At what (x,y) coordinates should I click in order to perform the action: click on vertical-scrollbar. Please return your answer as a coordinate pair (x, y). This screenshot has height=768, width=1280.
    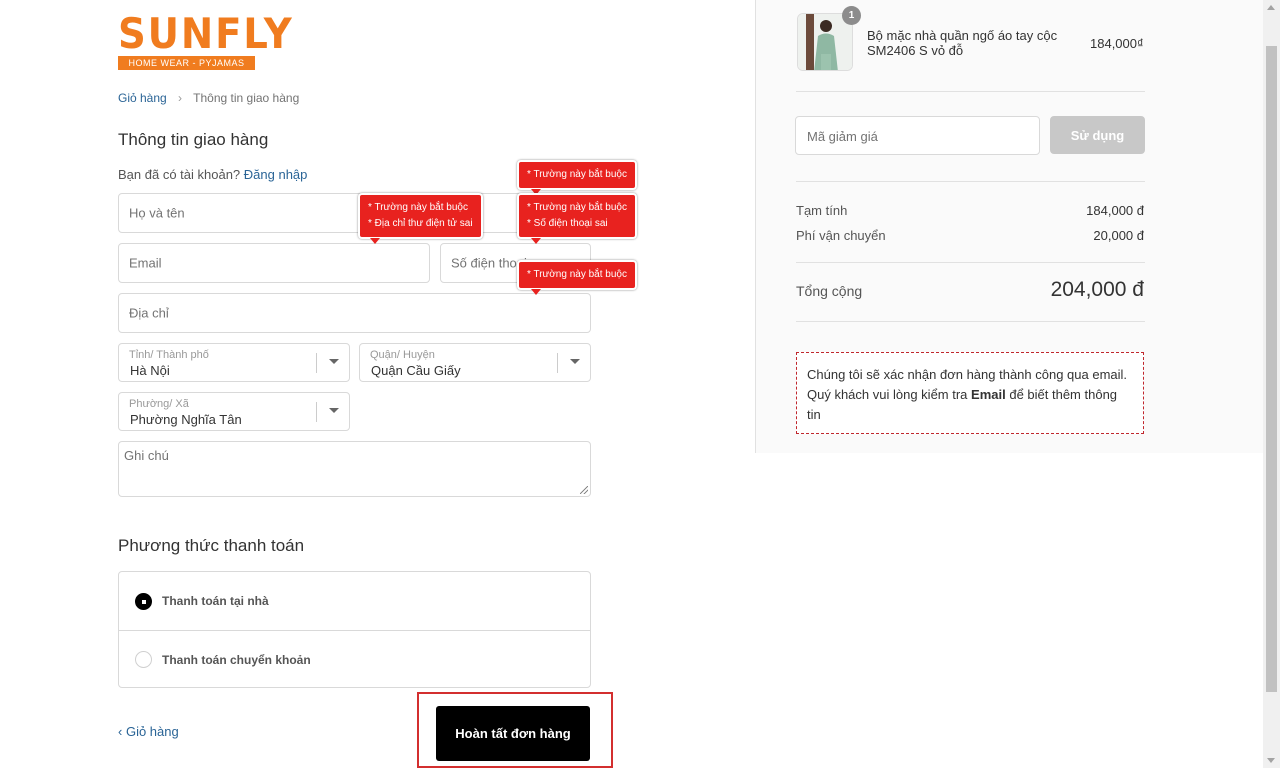
    Looking at the image, I should click on (1271, 384).